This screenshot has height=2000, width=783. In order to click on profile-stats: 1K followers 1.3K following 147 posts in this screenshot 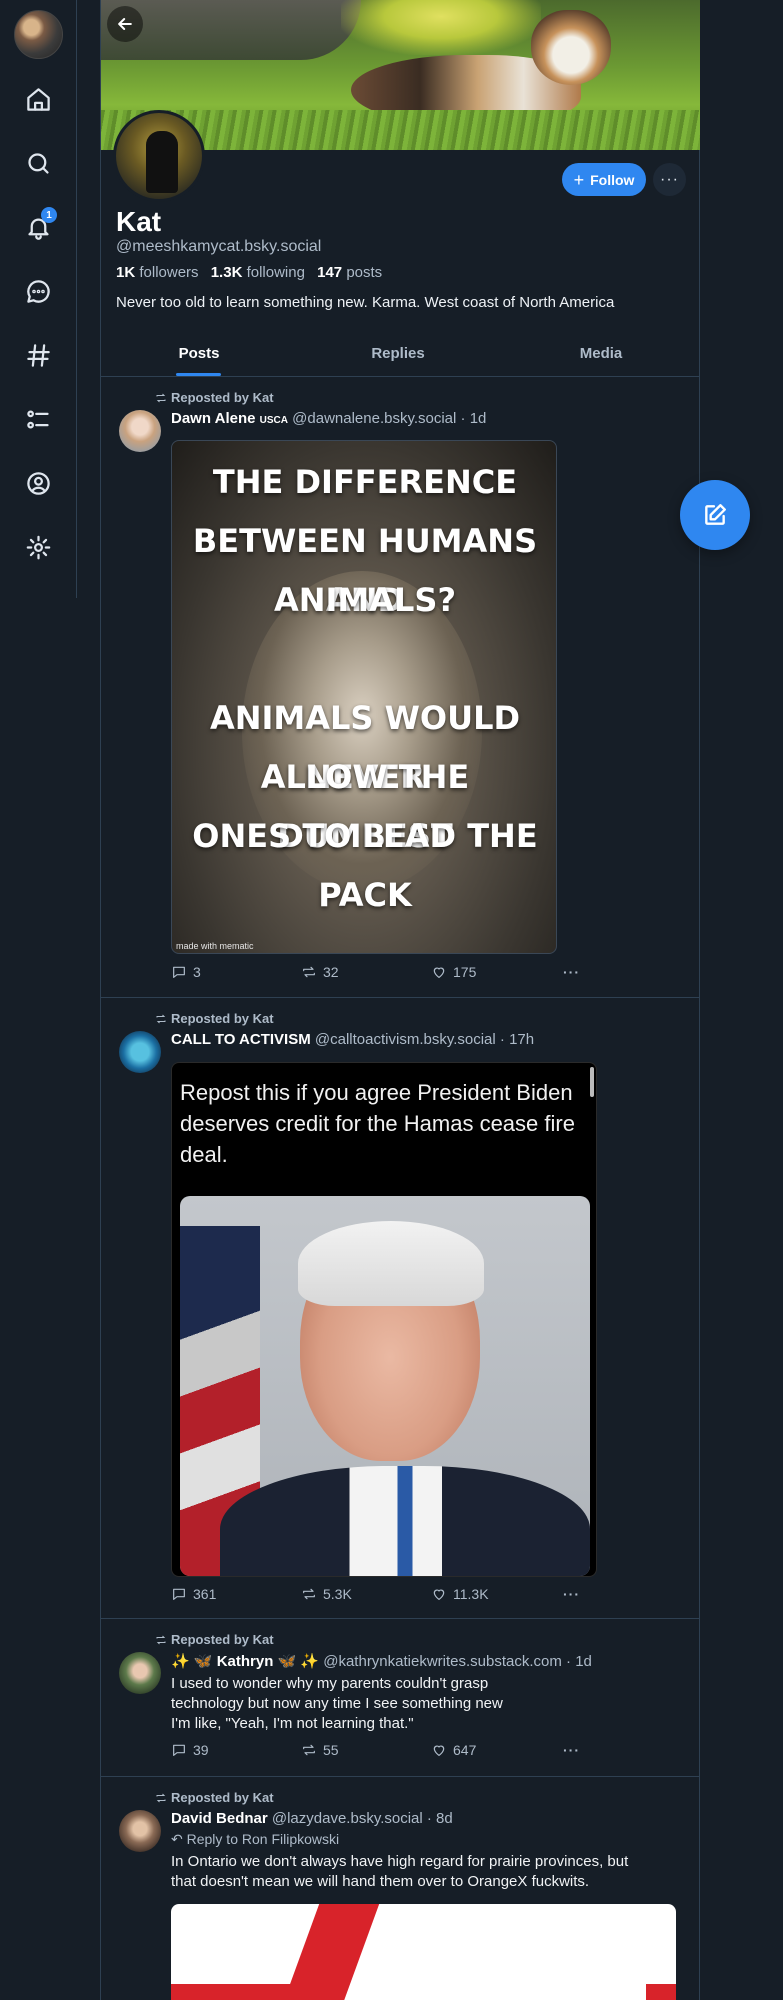, I will do `click(249, 272)`.